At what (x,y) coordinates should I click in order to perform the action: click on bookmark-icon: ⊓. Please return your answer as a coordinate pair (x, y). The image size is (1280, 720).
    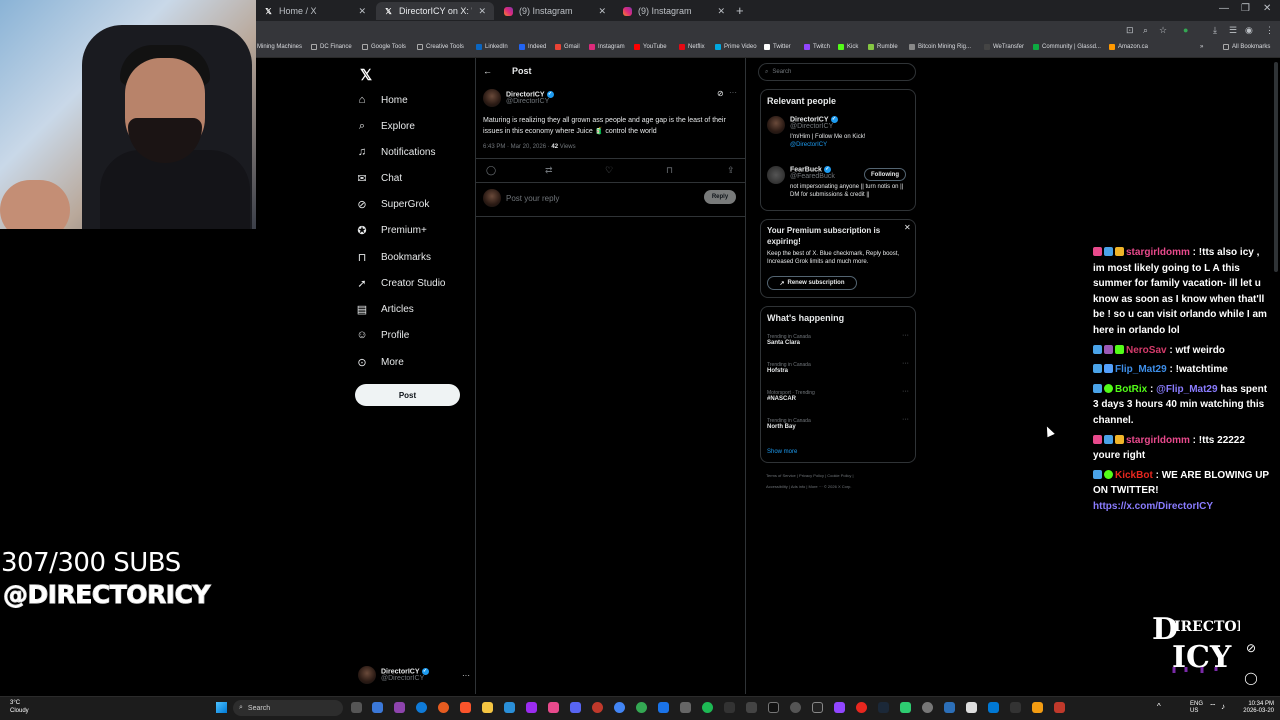
    Looking at the image, I should click on (669, 170).